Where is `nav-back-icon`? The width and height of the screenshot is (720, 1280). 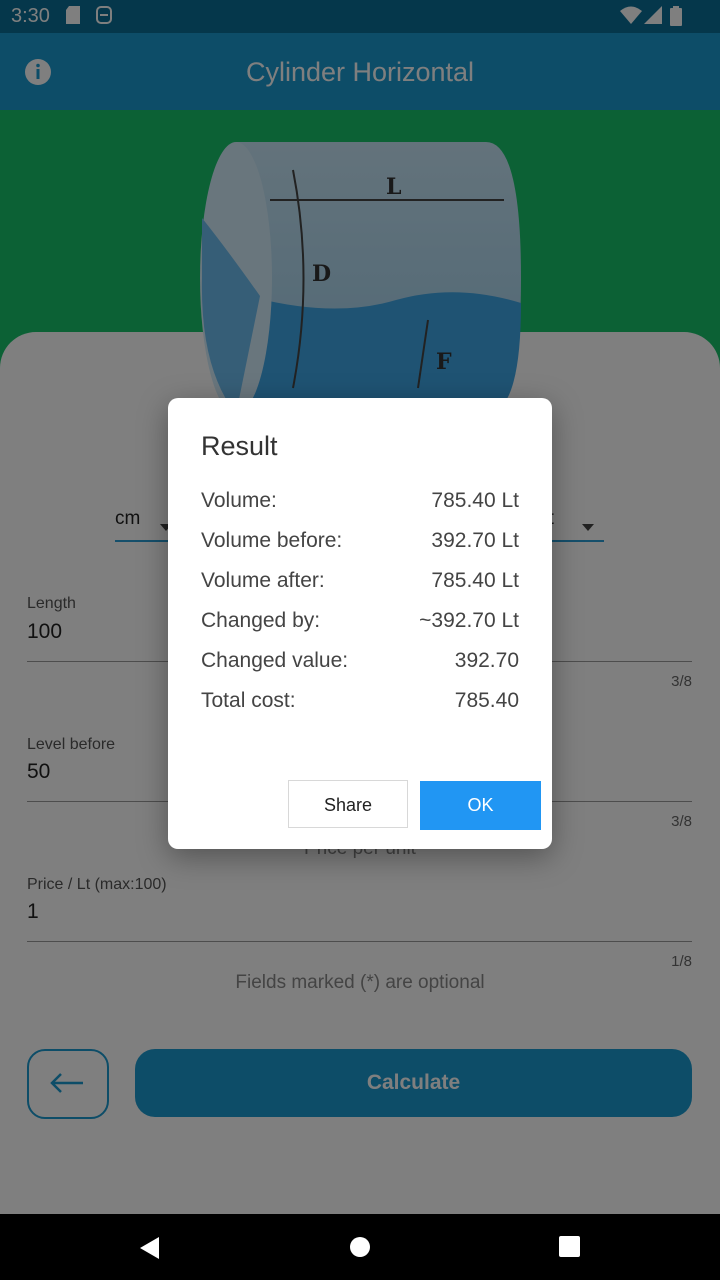 nav-back-icon is located at coordinates (149, 1250).